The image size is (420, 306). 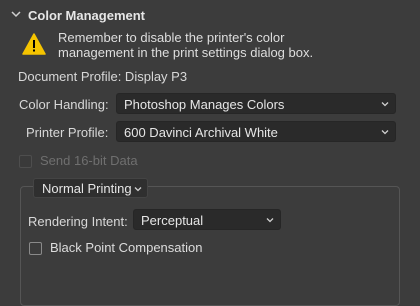 I want to click on printing-mode-select: Normal Printing, so click(x=90, y=188).